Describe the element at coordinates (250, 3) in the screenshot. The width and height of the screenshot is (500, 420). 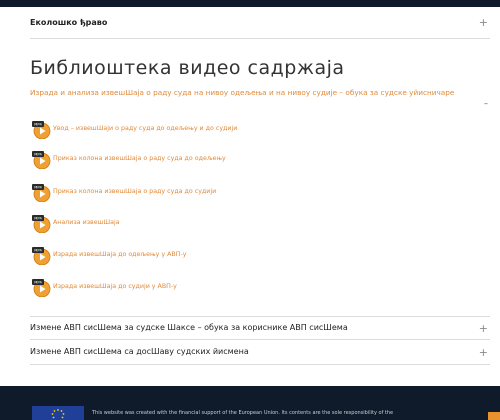
I see `top-bar` at that location.